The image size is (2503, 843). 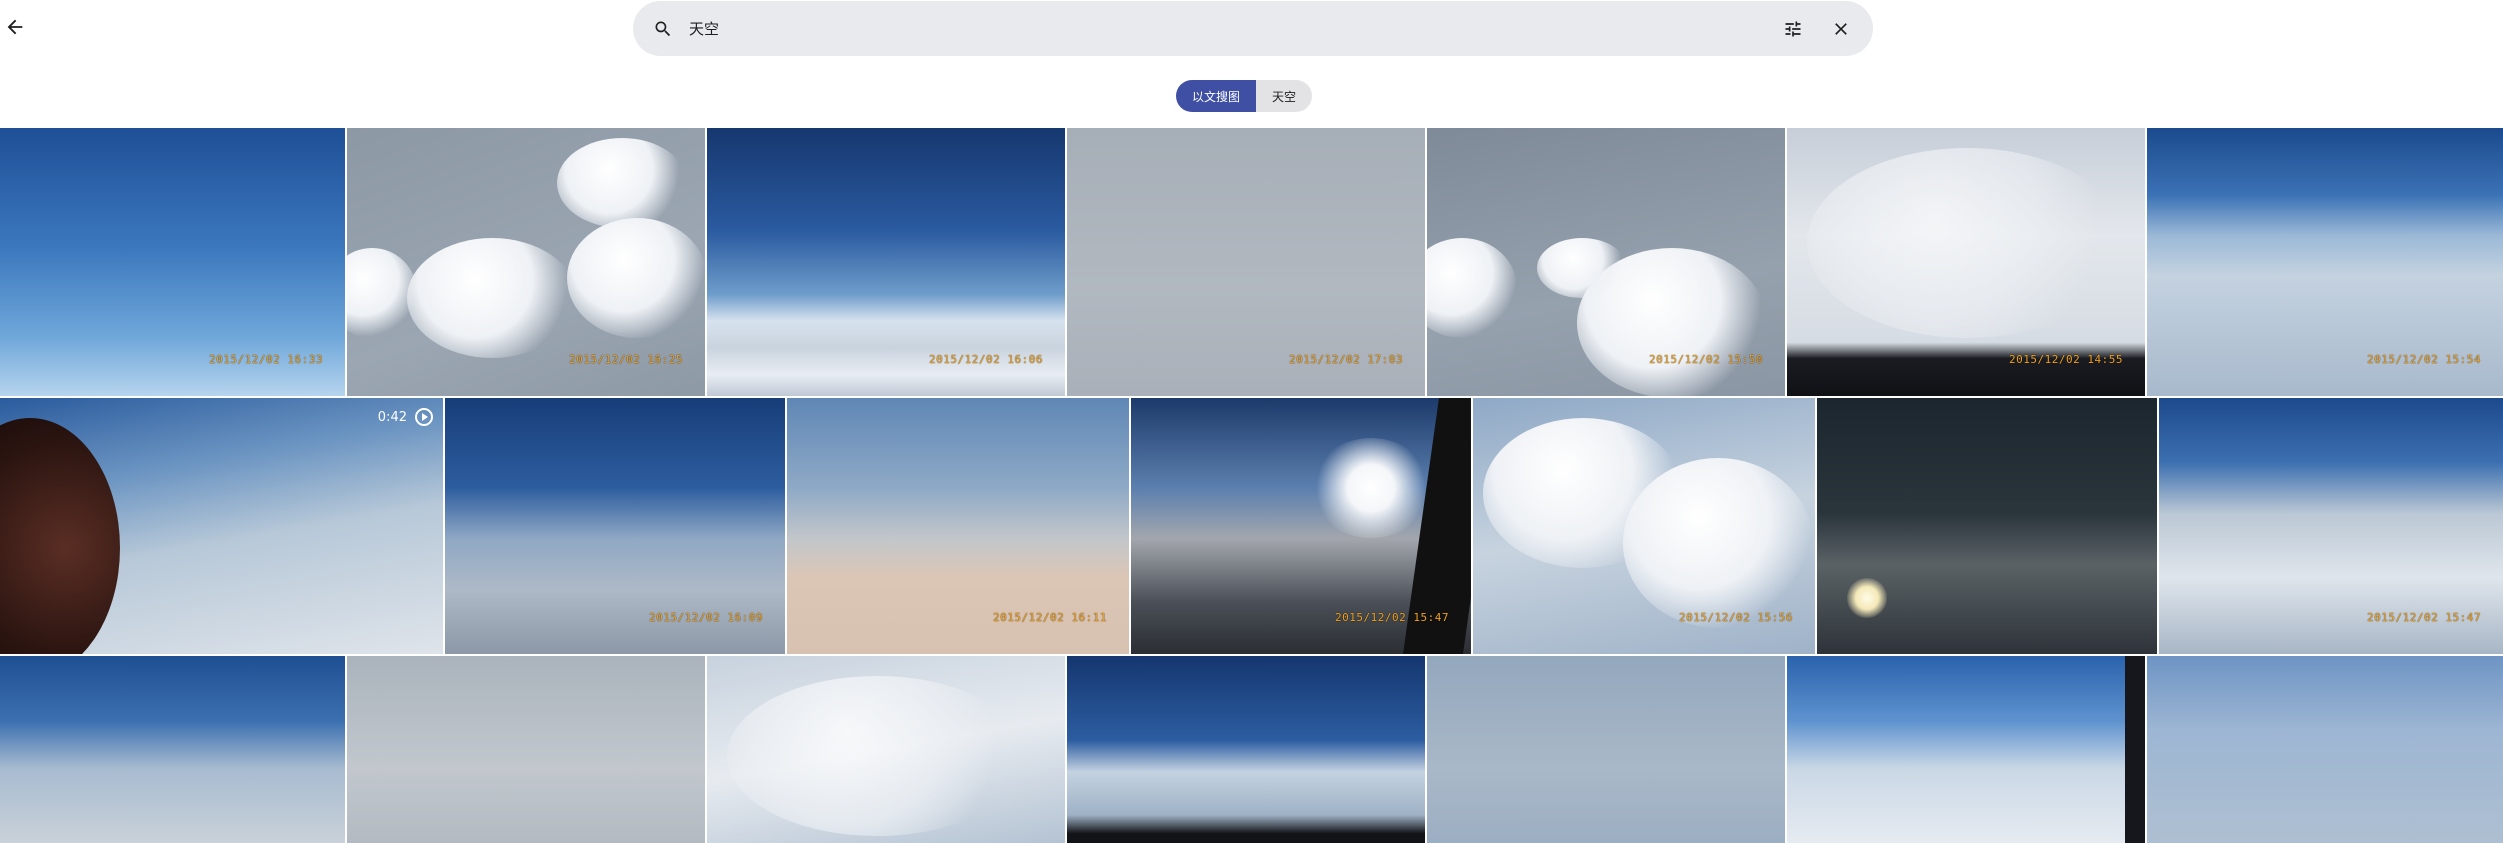 What do you see at coordinates (706, 617) in the screenshot?
I see `photo-timestamp: 2015/12/02 16:09` at bounding box center [706, 617].